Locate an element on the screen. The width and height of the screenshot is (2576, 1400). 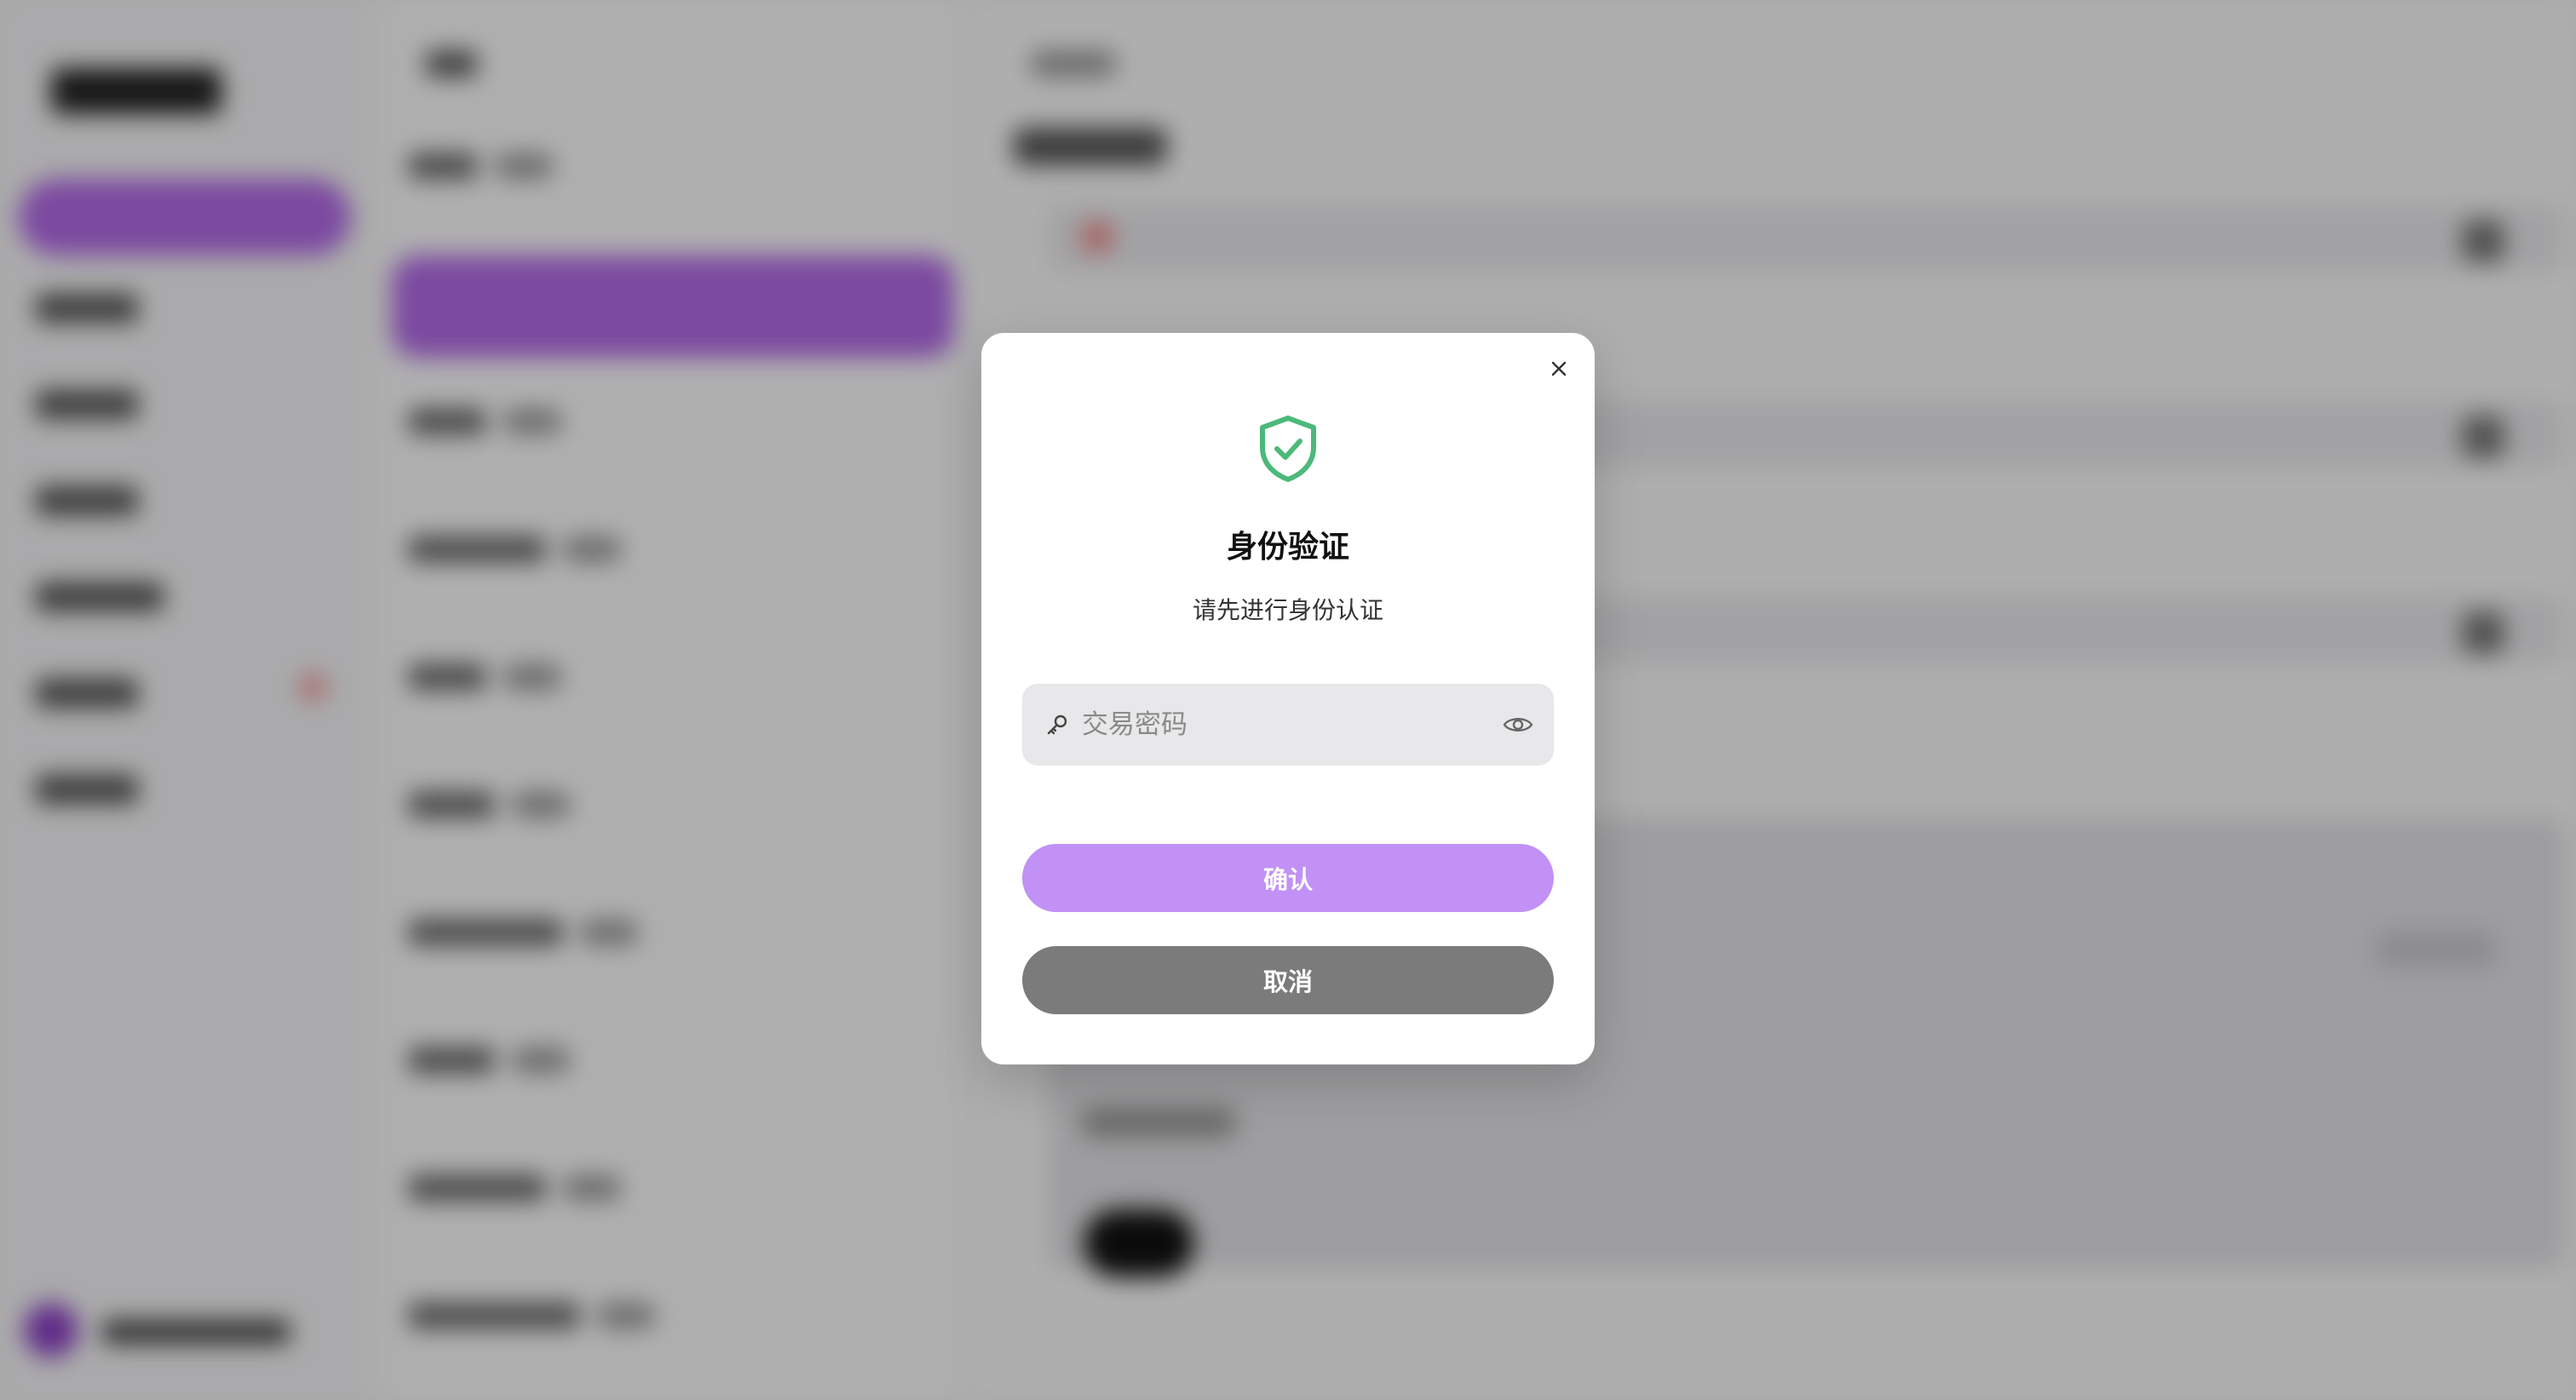
password-field is located at coordinates (1288, 725).